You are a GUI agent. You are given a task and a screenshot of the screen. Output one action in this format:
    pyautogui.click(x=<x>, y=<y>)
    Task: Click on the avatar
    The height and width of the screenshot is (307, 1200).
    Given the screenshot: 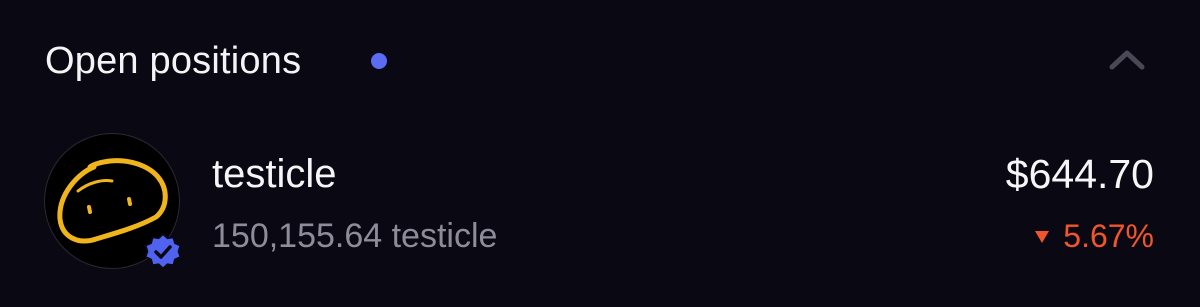 What is the action you would take?
    pyautogui.click(x=113, y=202)
    